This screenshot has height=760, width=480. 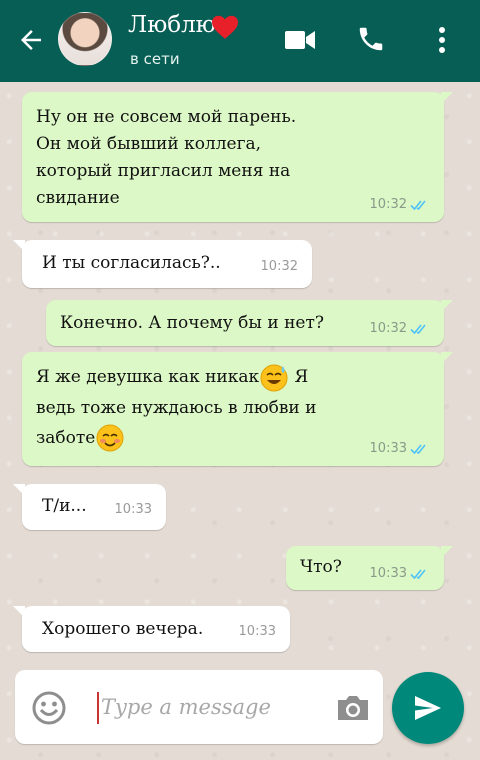 What do you see at coordinates (89, 507) in the screenshot?
I see `incoming-message: Т/и... 10:33` at bounding box center [89, 507].